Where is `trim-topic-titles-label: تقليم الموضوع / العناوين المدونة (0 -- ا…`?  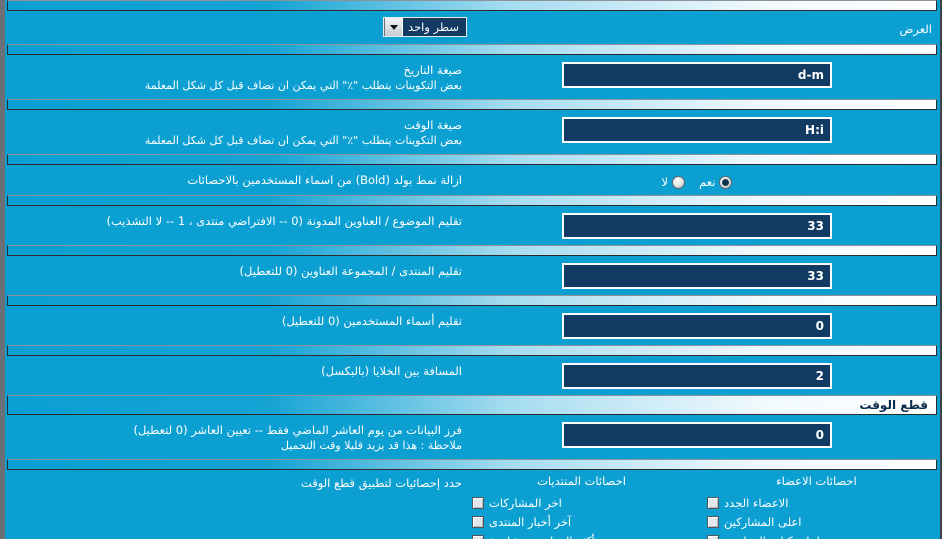 trim-topic-titles-label: تقليم الموضوع / العناوين المدونة (0 -- ا… is located at coordinates (284, 221).